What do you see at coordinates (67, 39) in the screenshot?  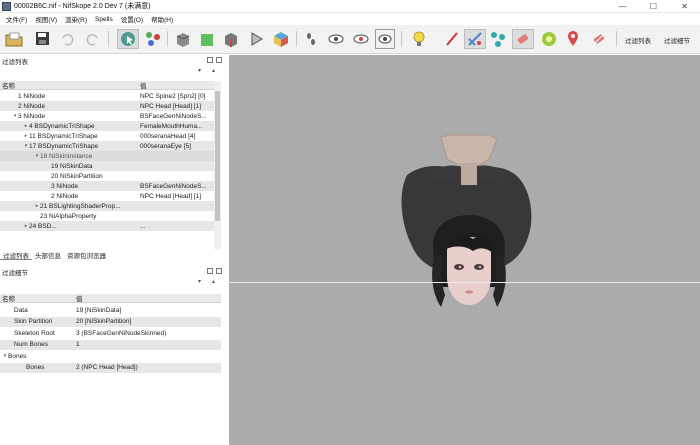 I see `undo-icon` at bounding box center [67, 39].